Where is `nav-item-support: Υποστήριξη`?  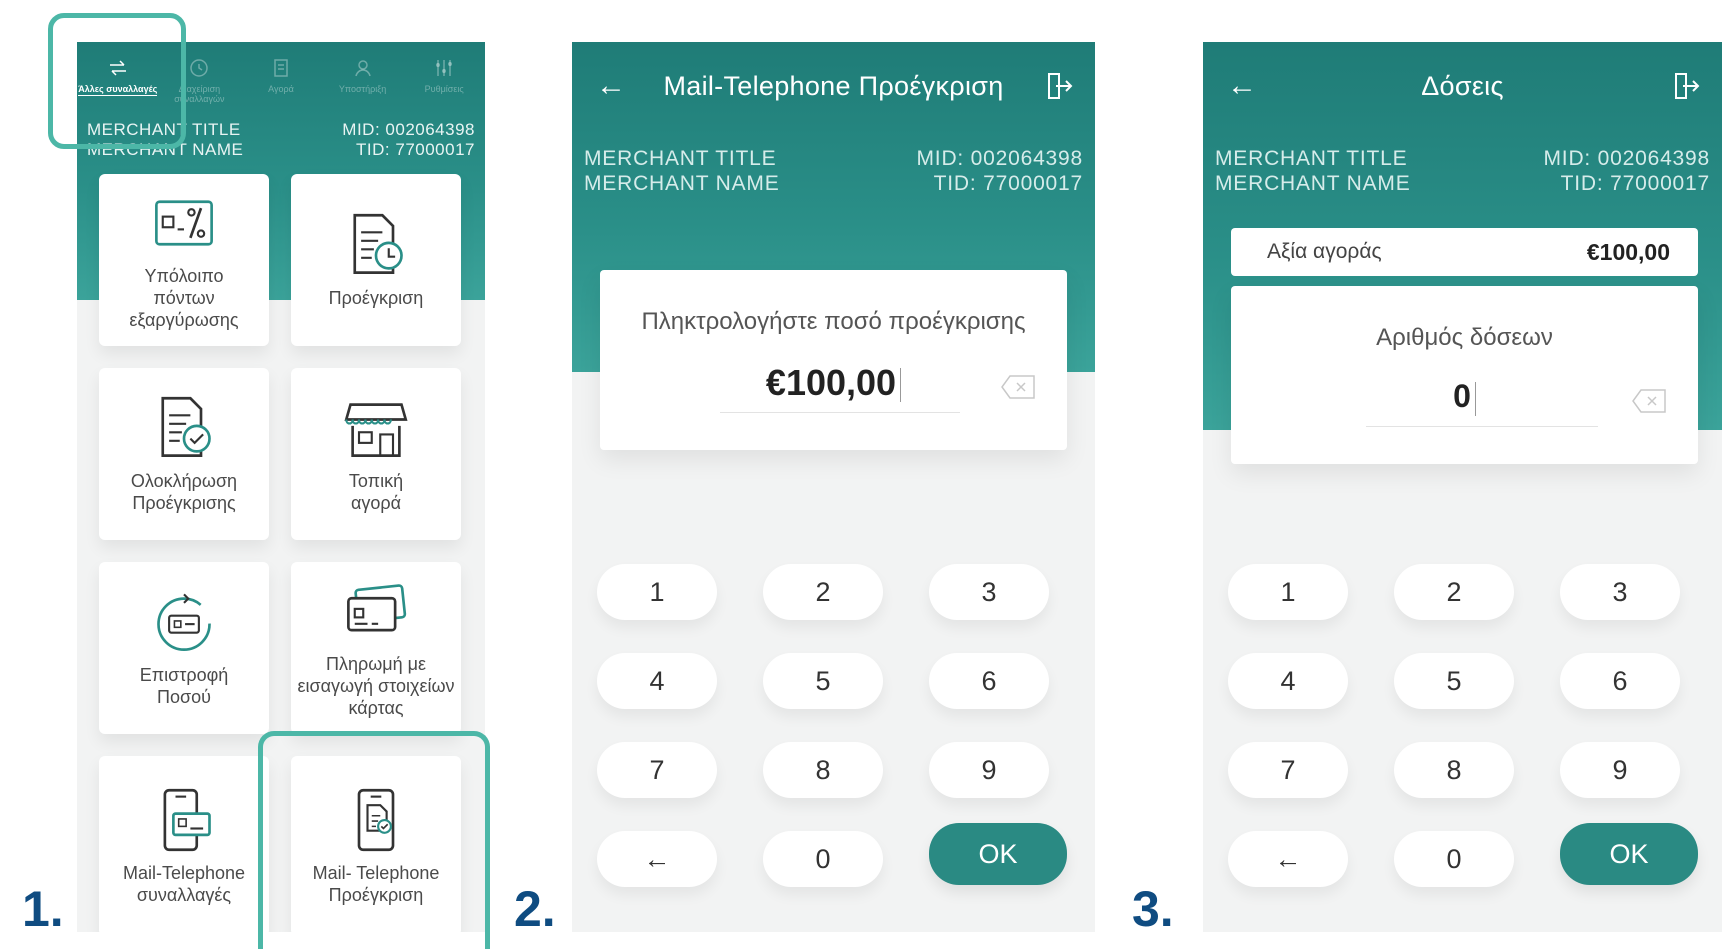 nav-item-support: Υποστήριξη is located at coordinates (363, 87).